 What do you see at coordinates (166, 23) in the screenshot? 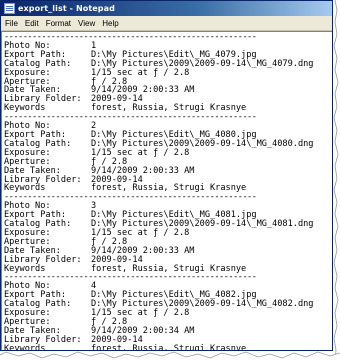
I see `menu-bar: File Edit Format View Help` at bounding box center [166, 23].